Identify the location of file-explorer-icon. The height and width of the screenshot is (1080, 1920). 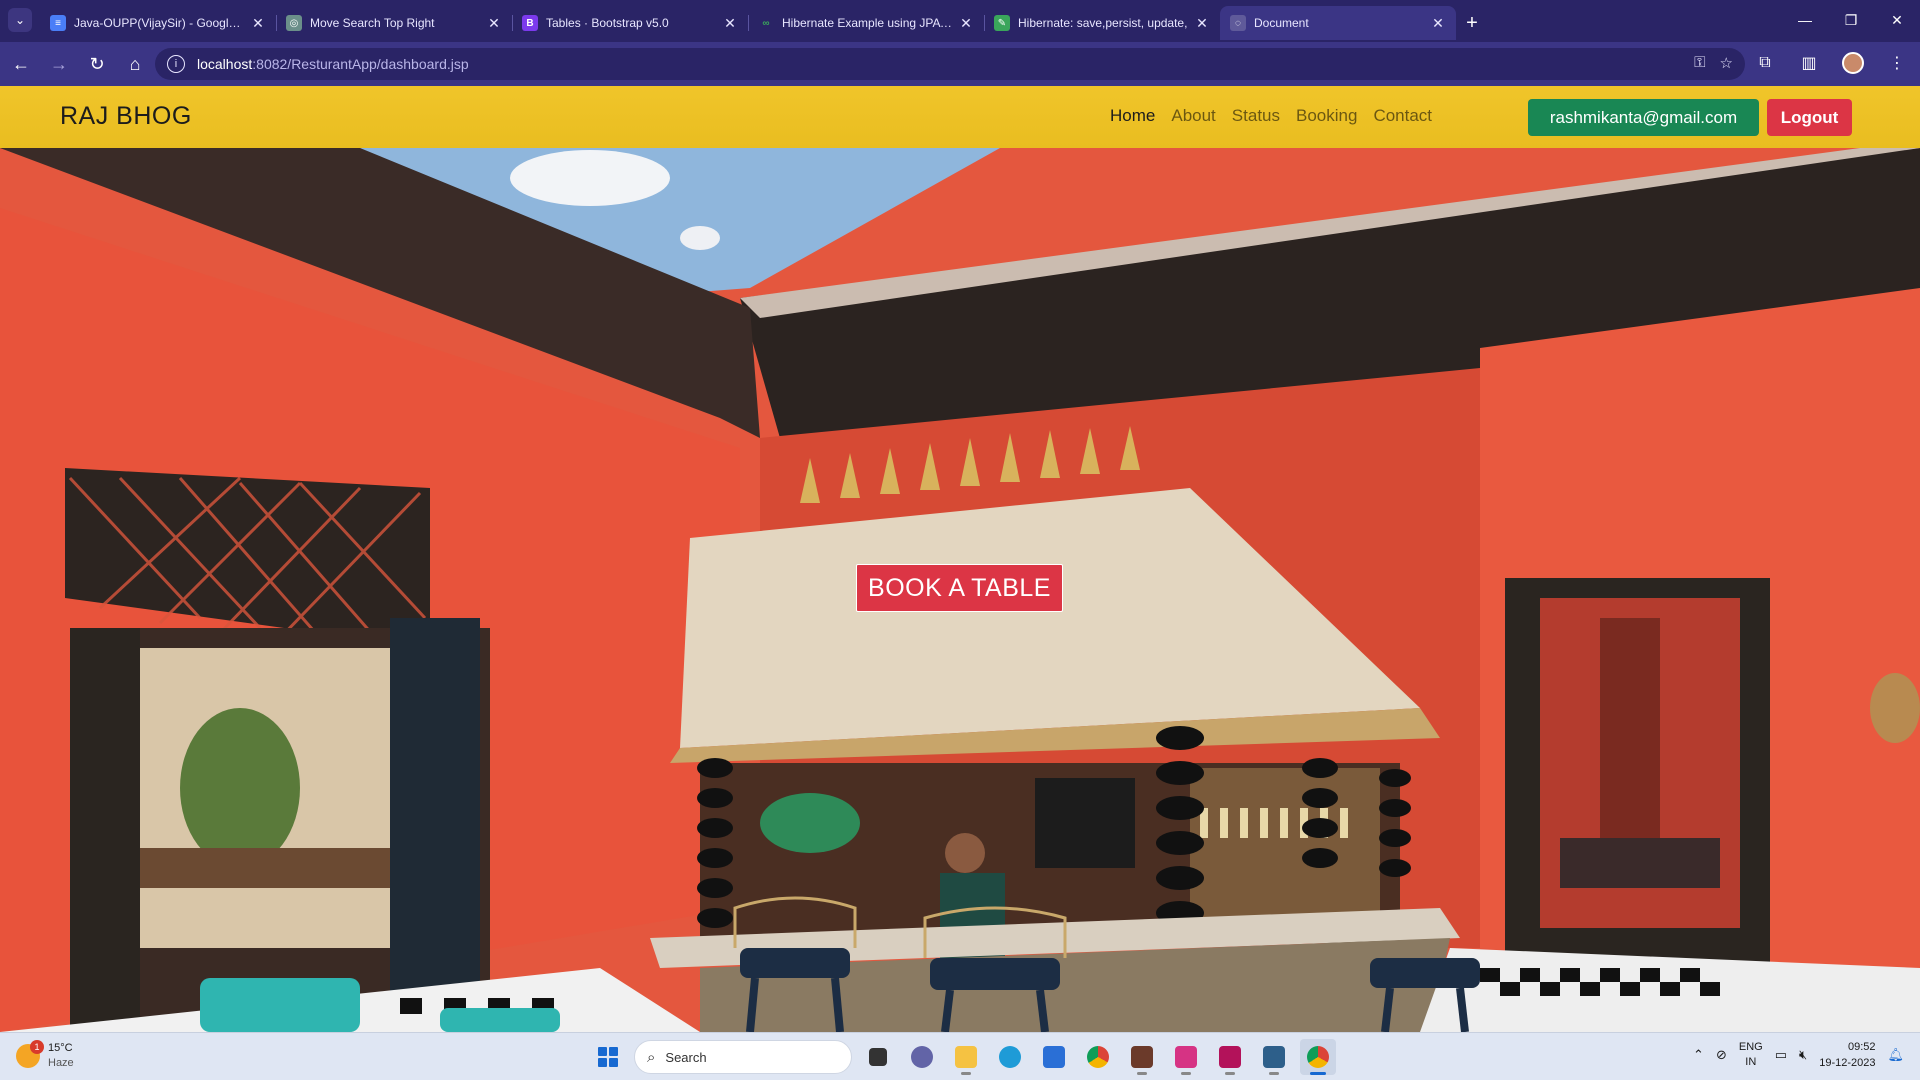
(966, 1057).